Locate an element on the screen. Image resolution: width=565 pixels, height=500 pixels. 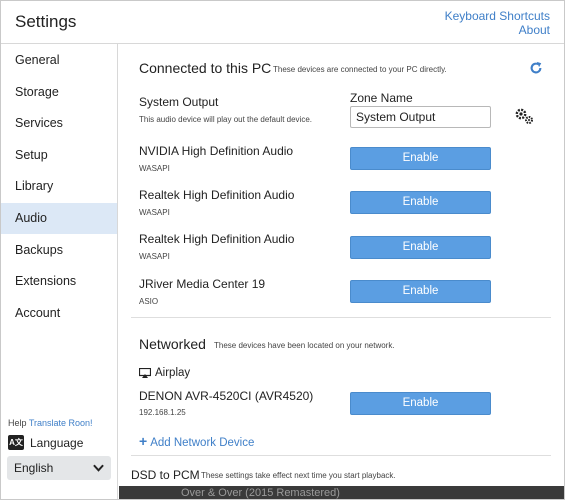
sidebar-item-library: Library is located at coordinates (59, 186).